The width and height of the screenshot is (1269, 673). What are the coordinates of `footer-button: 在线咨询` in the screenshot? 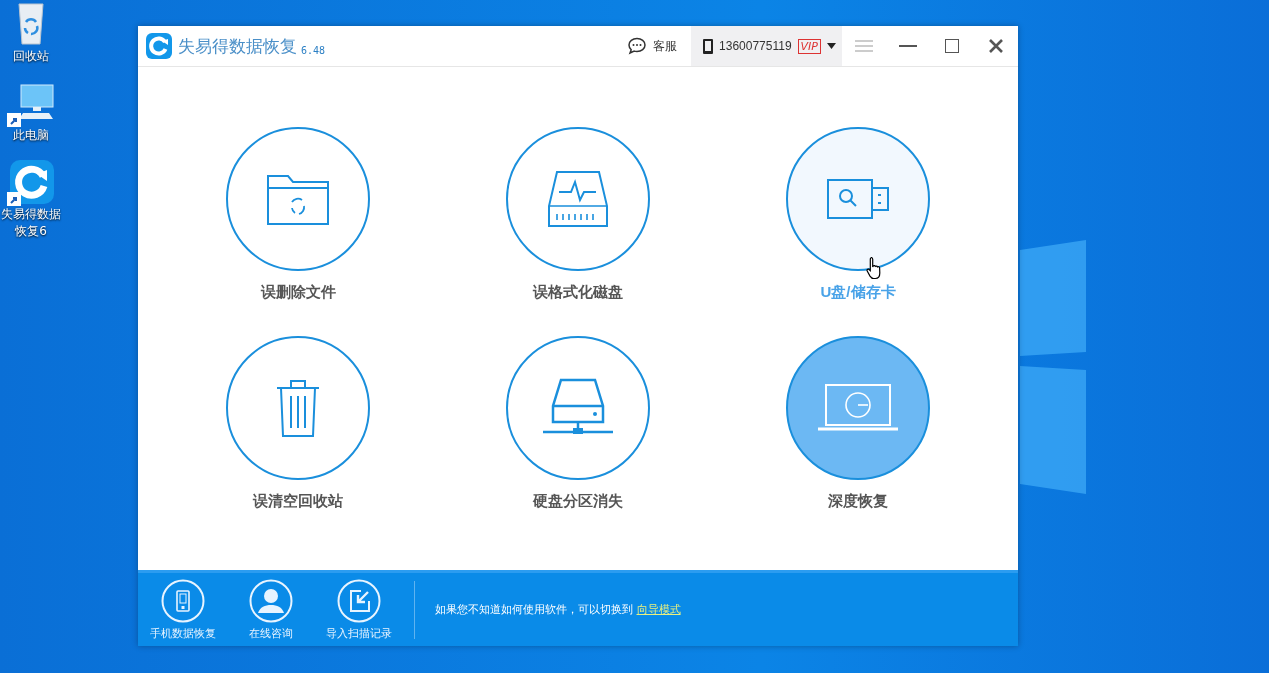 It's located at (271, 609).